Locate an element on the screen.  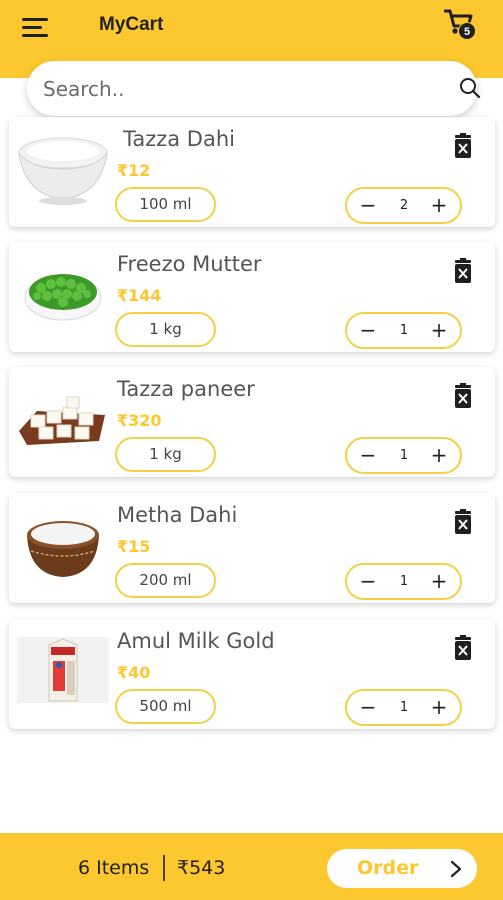
order-button: Order is located at coordinates (402, 868).